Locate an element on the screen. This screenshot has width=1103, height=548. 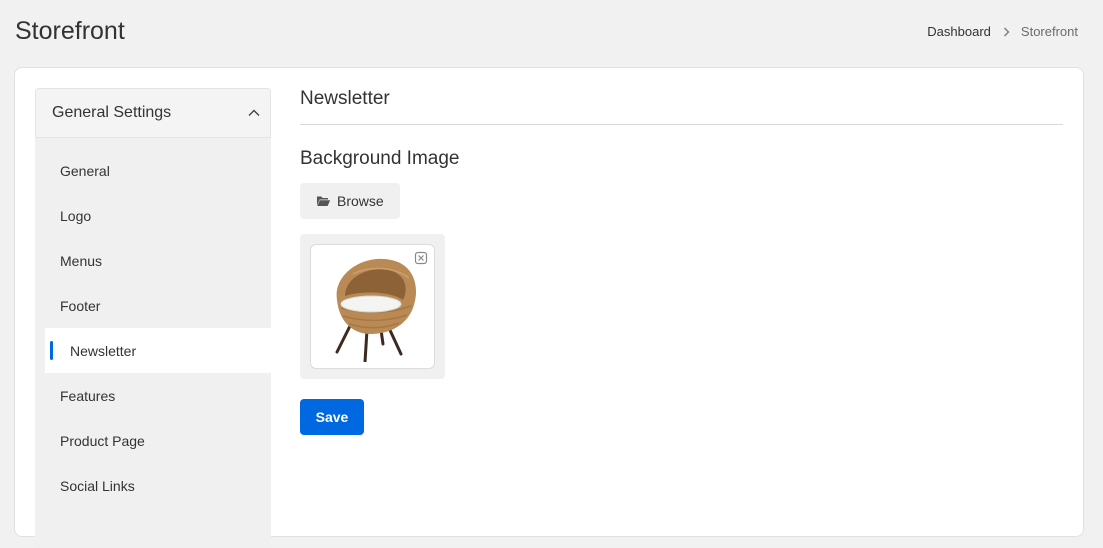
background-image-label: Background Image is located at coordinates (380, 158).